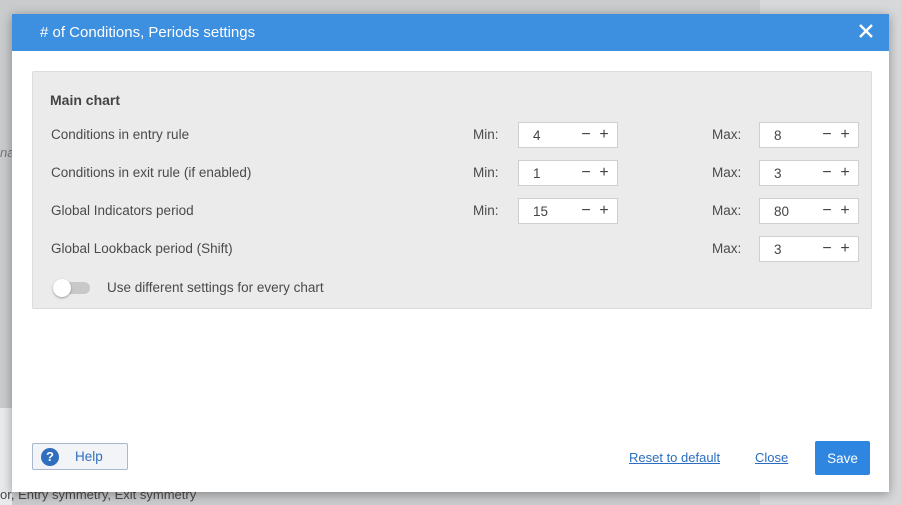 This screenshot has height=505, width=901. I want to click on help-label: Help, so click(89, 456).